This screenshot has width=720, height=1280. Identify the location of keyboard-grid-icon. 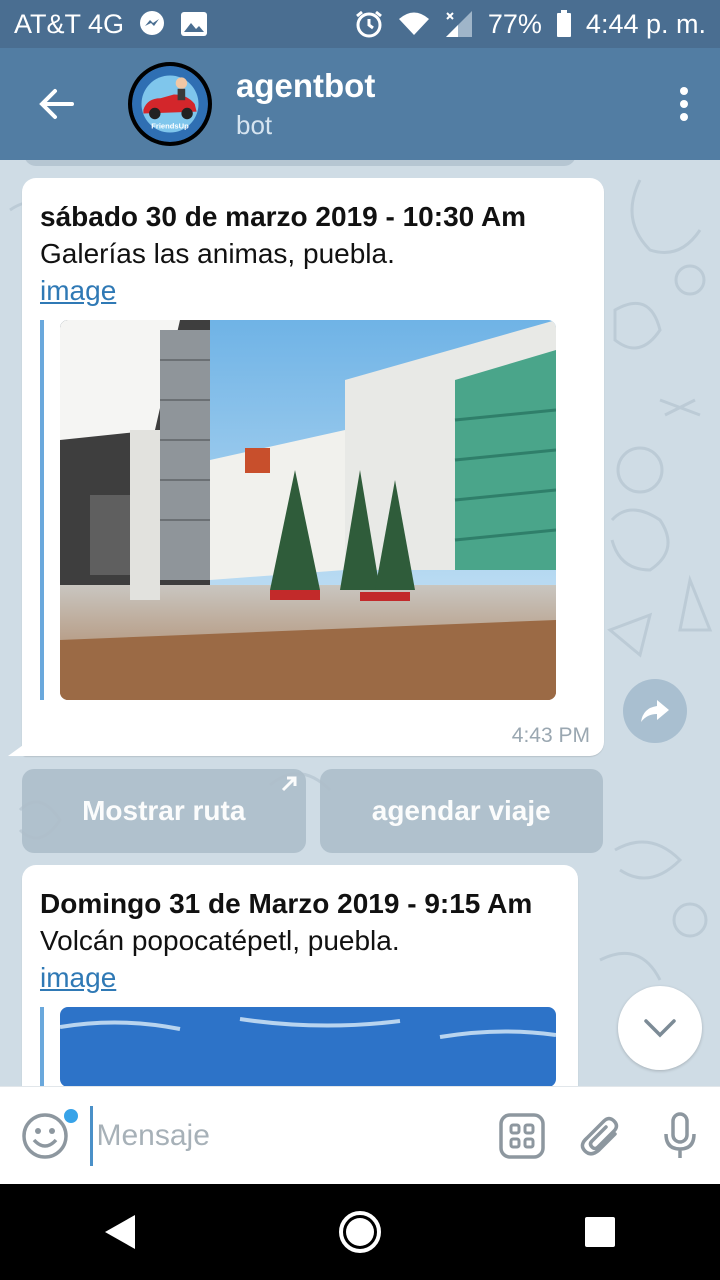
(522, 1135).